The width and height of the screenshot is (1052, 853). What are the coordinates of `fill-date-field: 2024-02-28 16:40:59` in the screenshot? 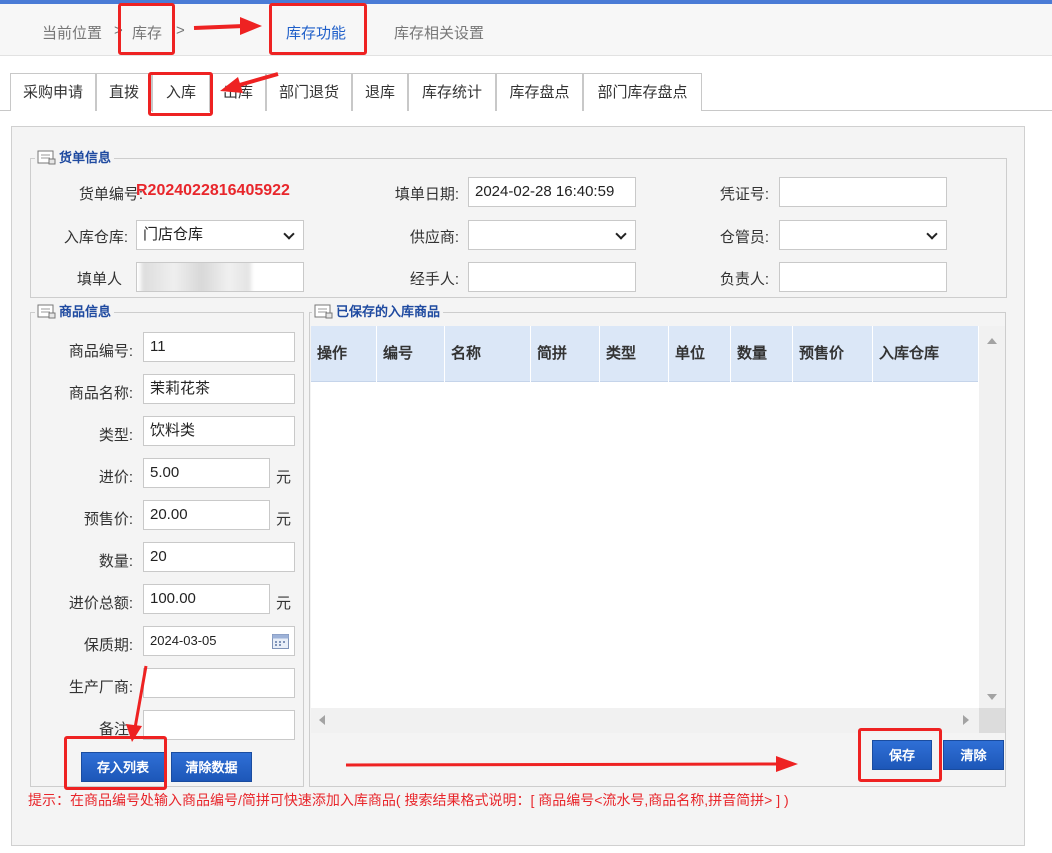 It's located at (552, 192).